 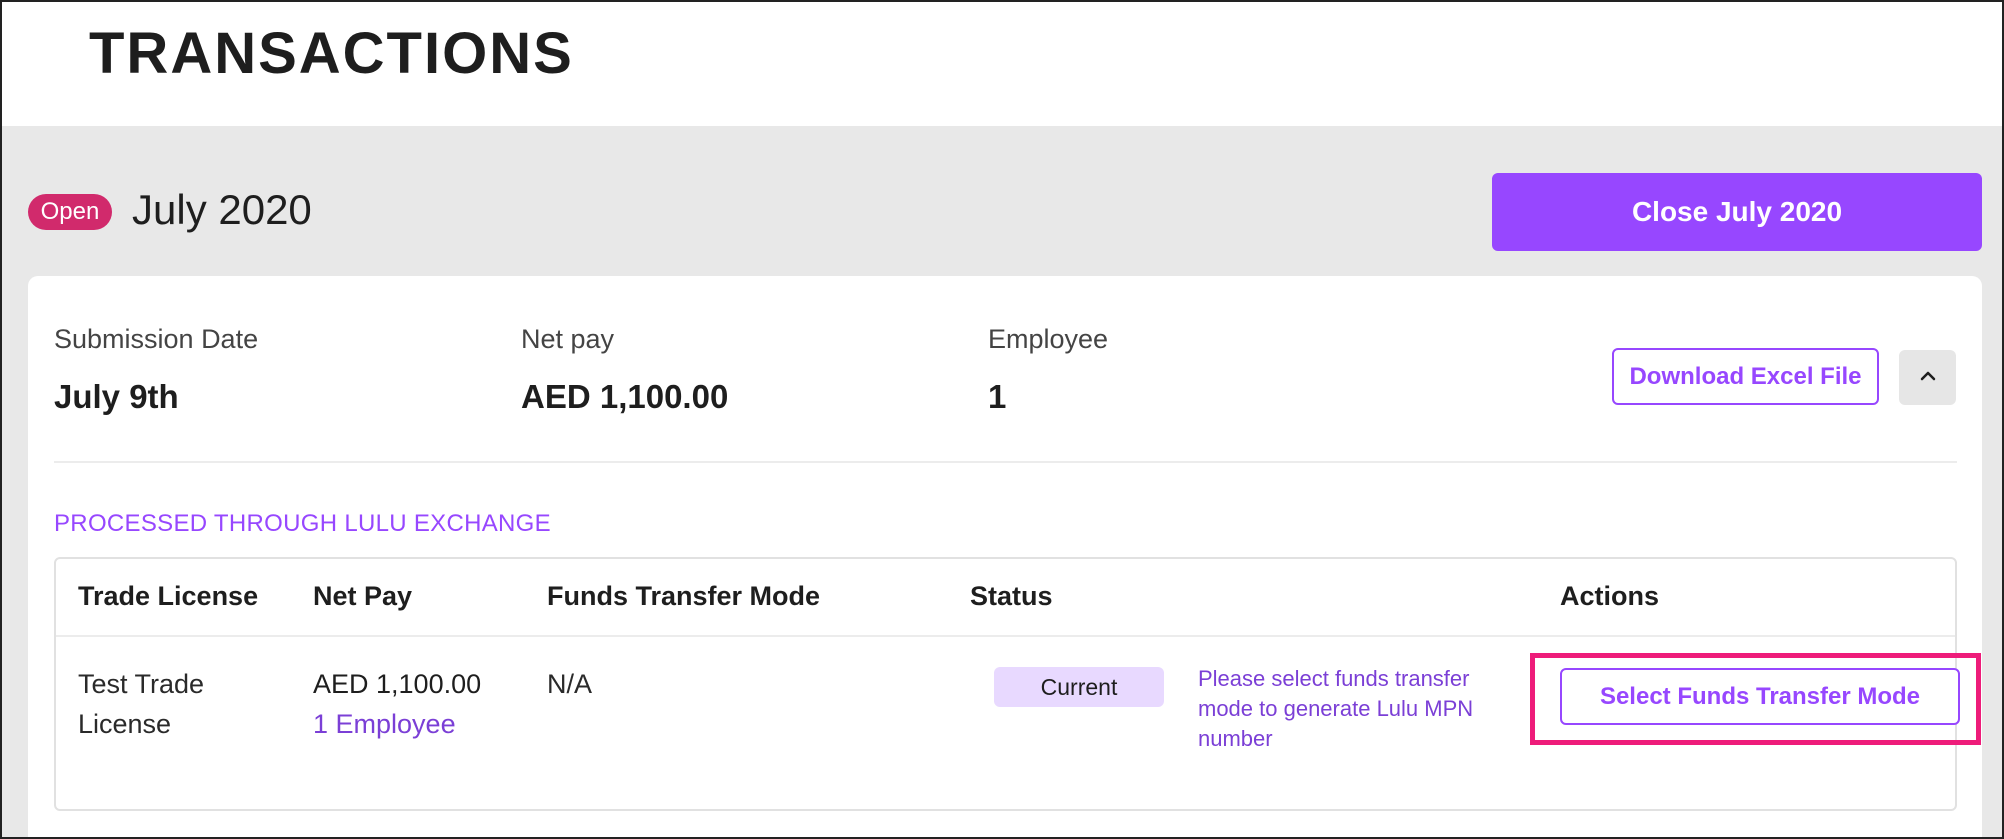 I want to click on trade-license-line2: License, so click(x=125, y=724).